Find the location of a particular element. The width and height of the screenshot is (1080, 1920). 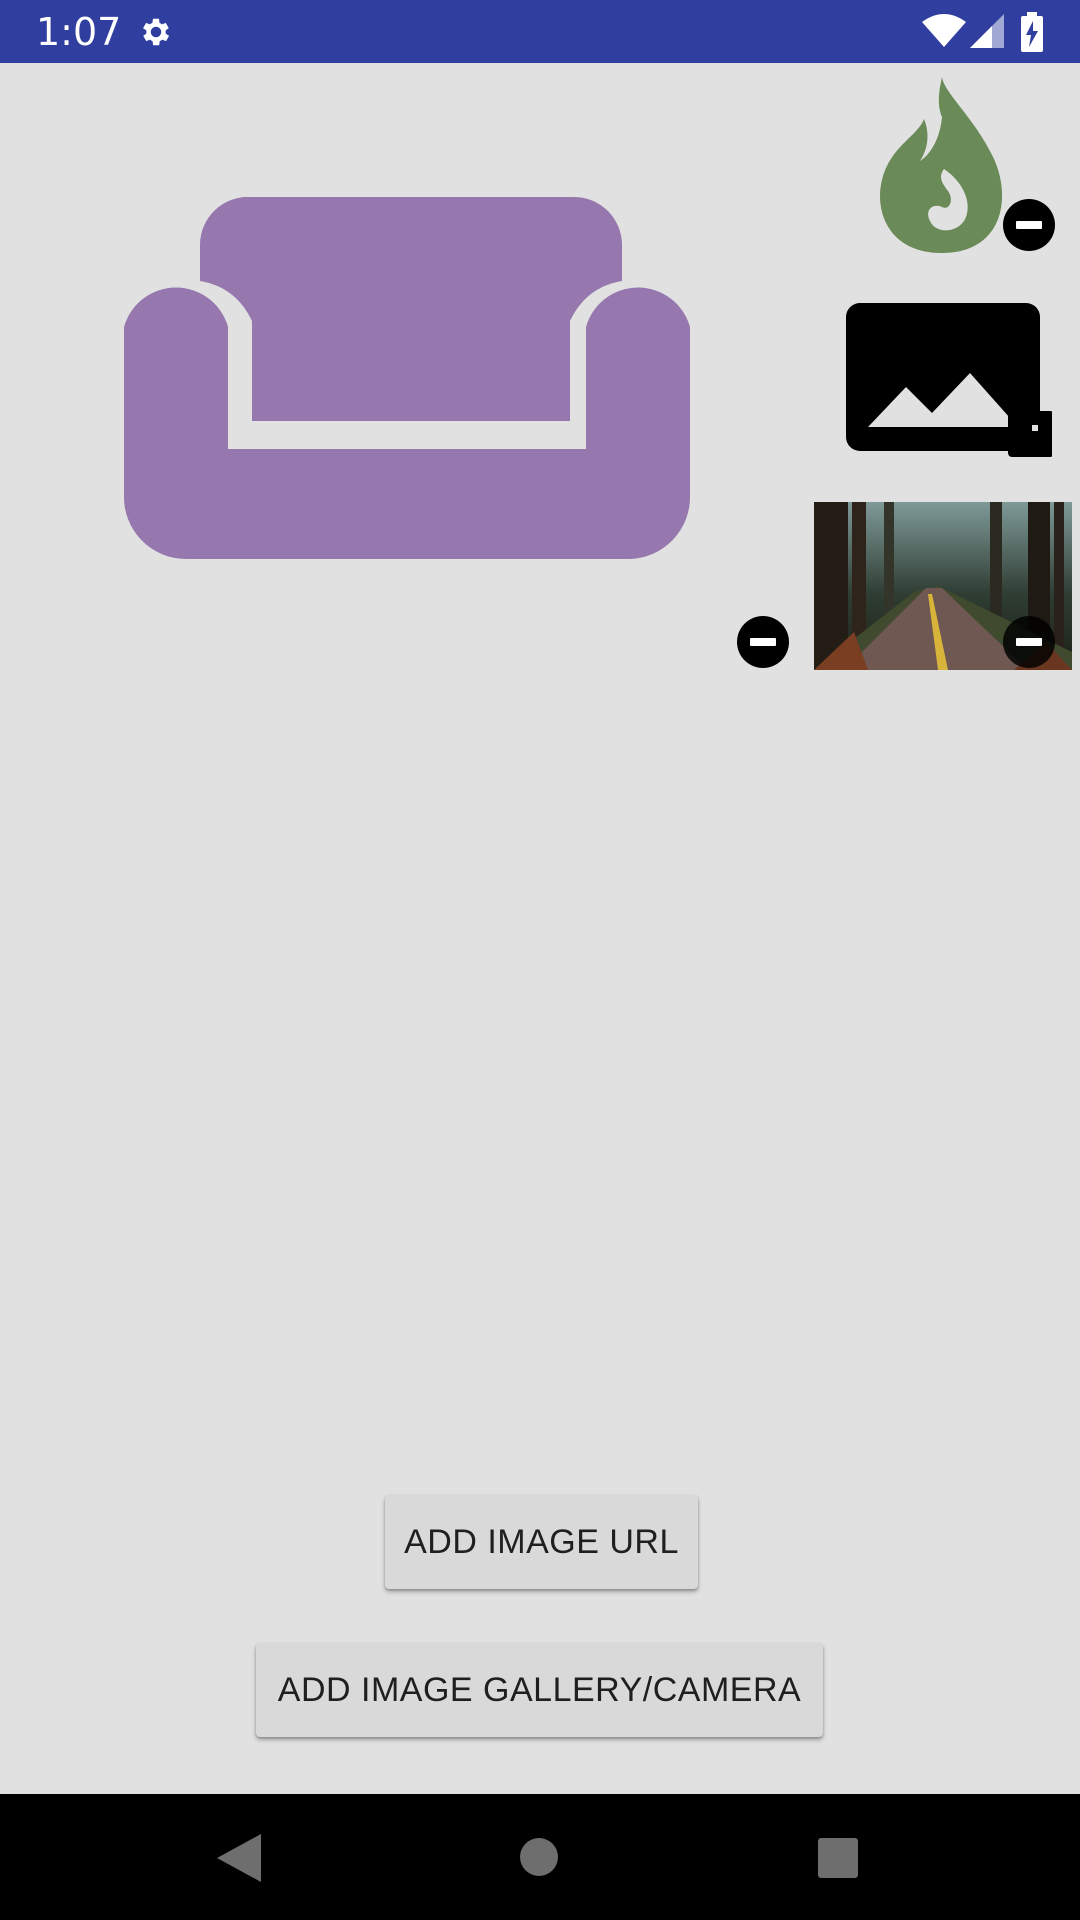

cell-signal-icon is located at coordinates (987, 31).